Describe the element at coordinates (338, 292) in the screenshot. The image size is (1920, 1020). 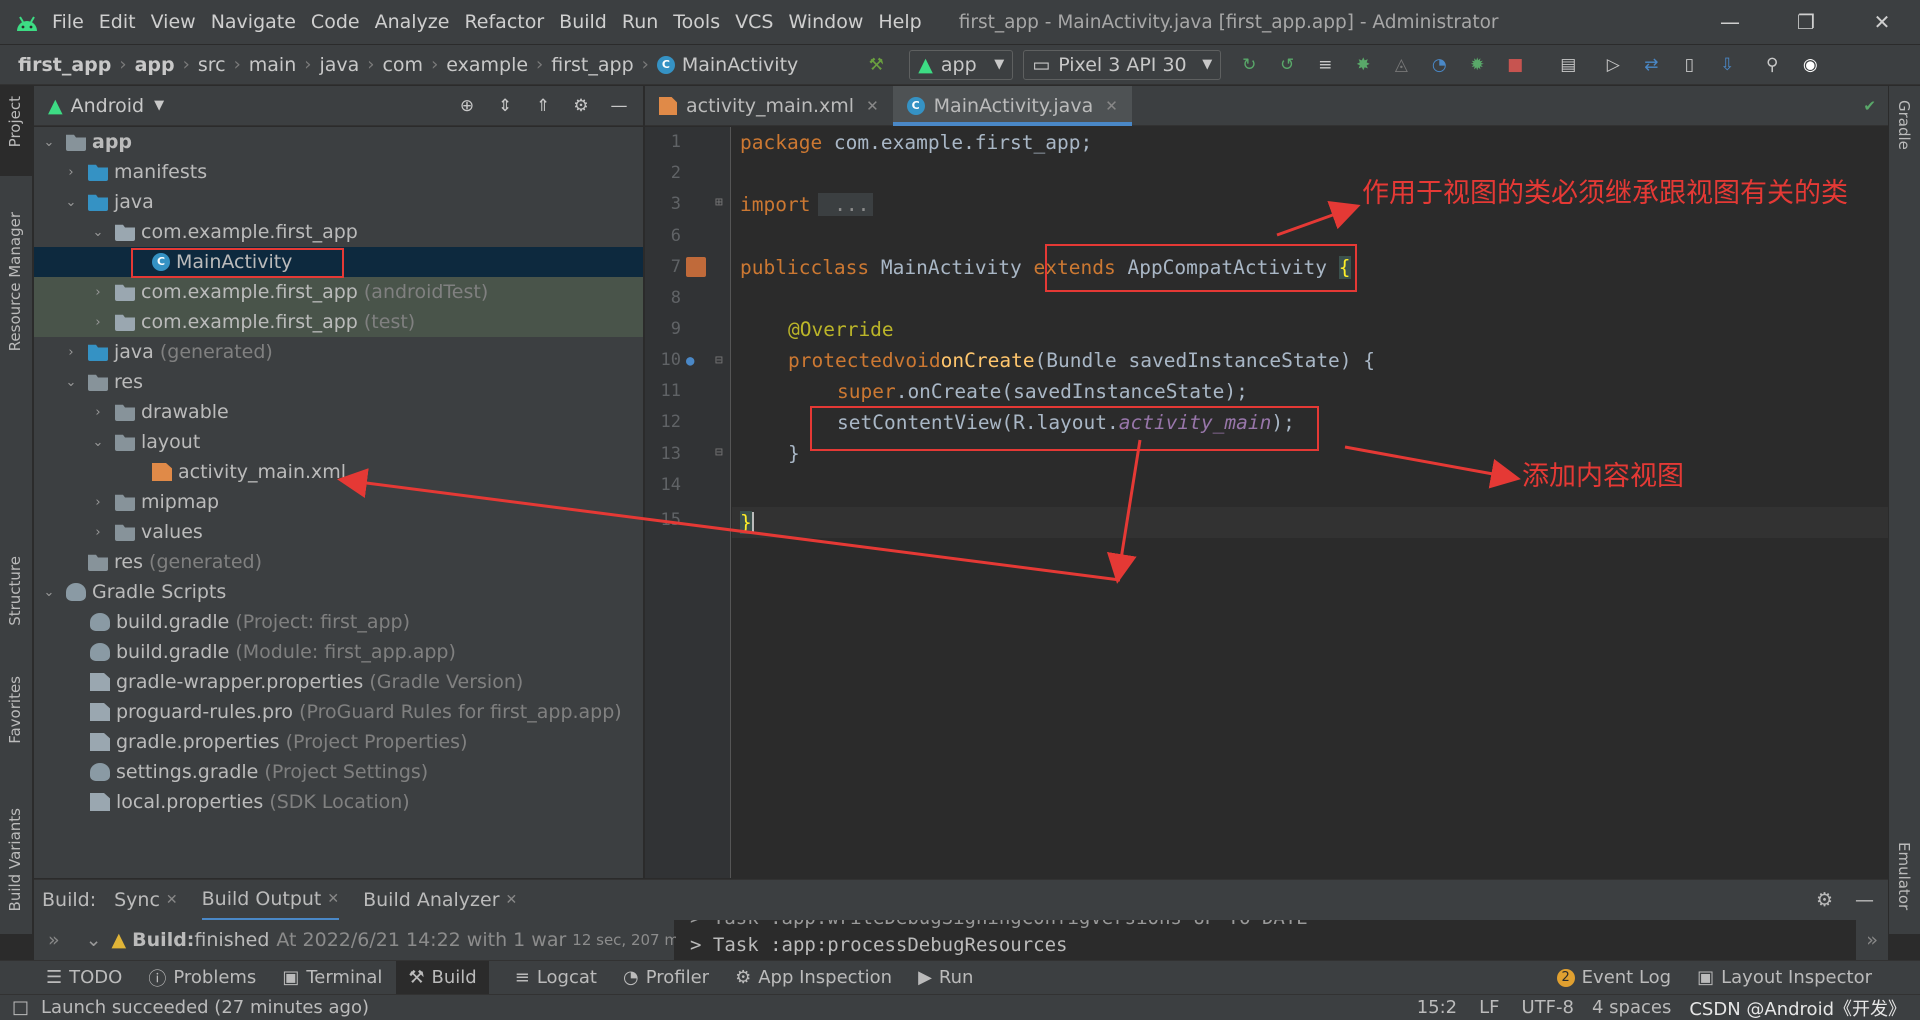
I see `tree-item-package-androidtest: › com.example.first_app (androidTest)` at that location.